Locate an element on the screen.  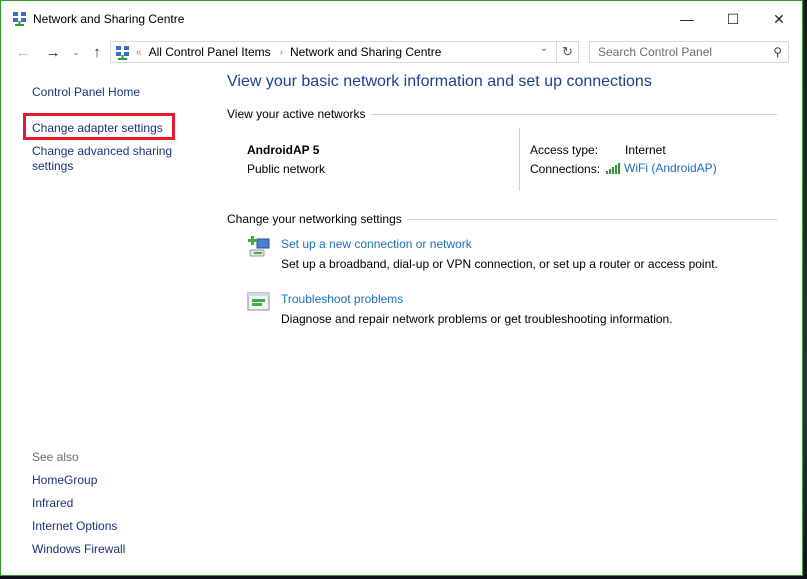
window-title: Network and Sharing Centre is located at coordinates (109, 19).